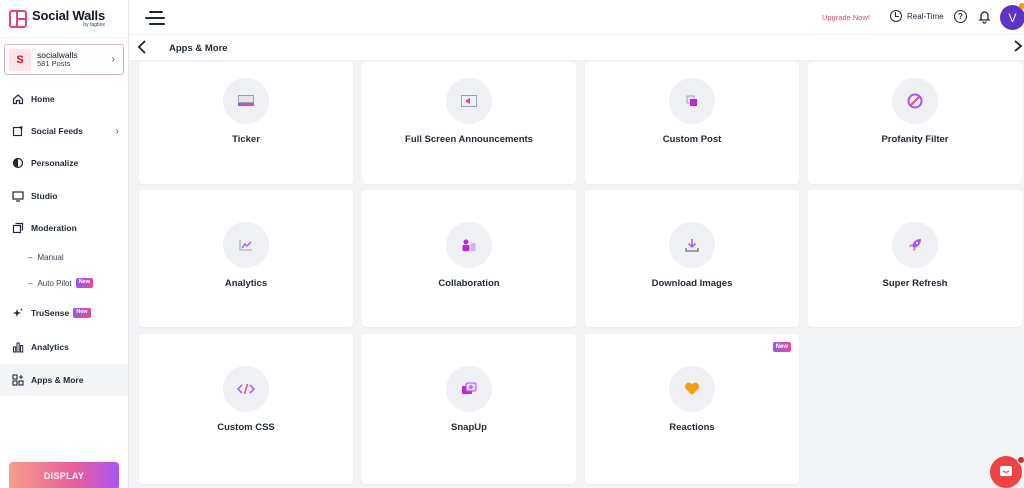  What do you see at coordinates (246, 389) in the screenshot?
I see `code-icon` at bounding box center [246, 389].